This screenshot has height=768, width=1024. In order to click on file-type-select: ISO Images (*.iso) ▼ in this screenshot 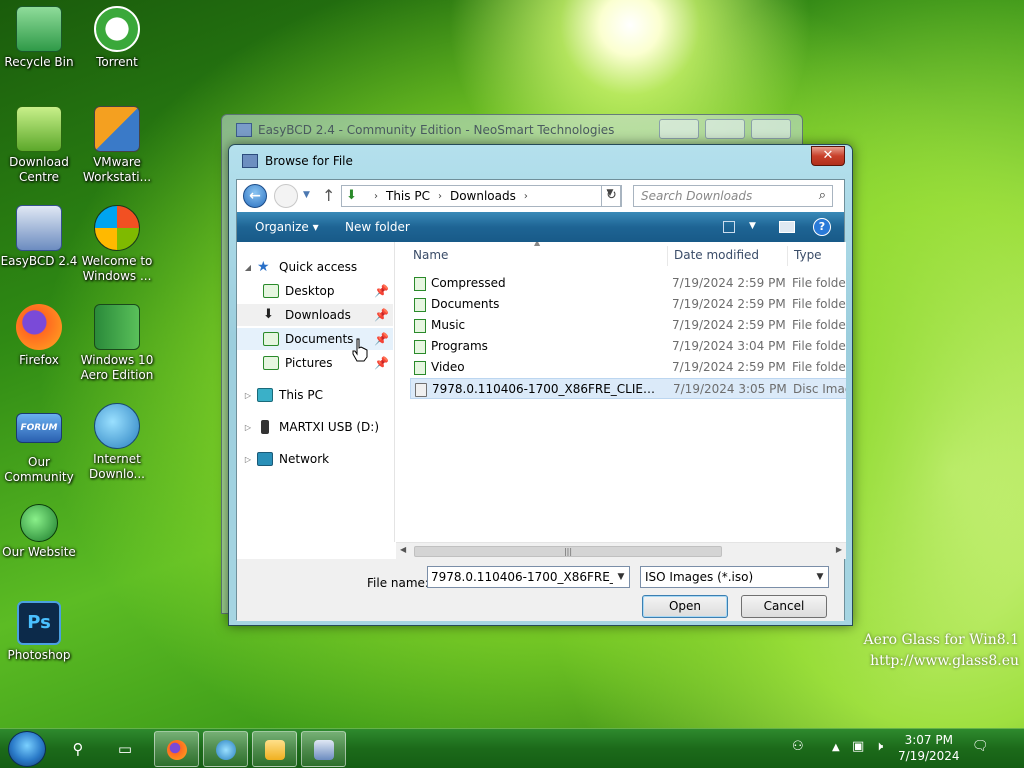, I will do `click(734, 577)`.